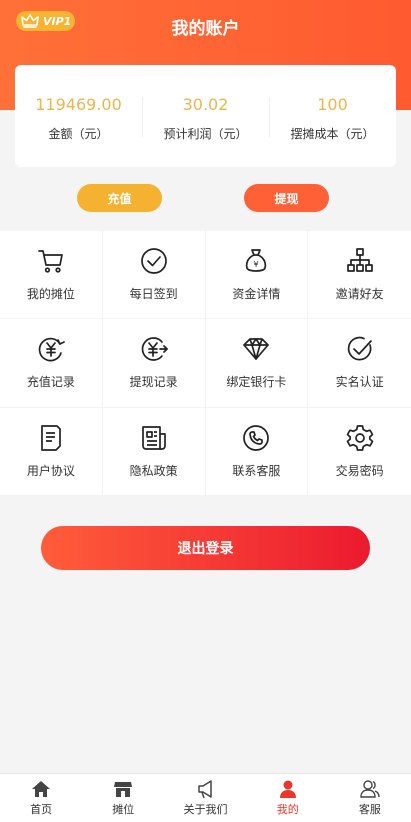  What do you see at coordinates (154, 349) in the screenshot?
I see `yen-withdraw-icon` at bounding box center [154, 349].